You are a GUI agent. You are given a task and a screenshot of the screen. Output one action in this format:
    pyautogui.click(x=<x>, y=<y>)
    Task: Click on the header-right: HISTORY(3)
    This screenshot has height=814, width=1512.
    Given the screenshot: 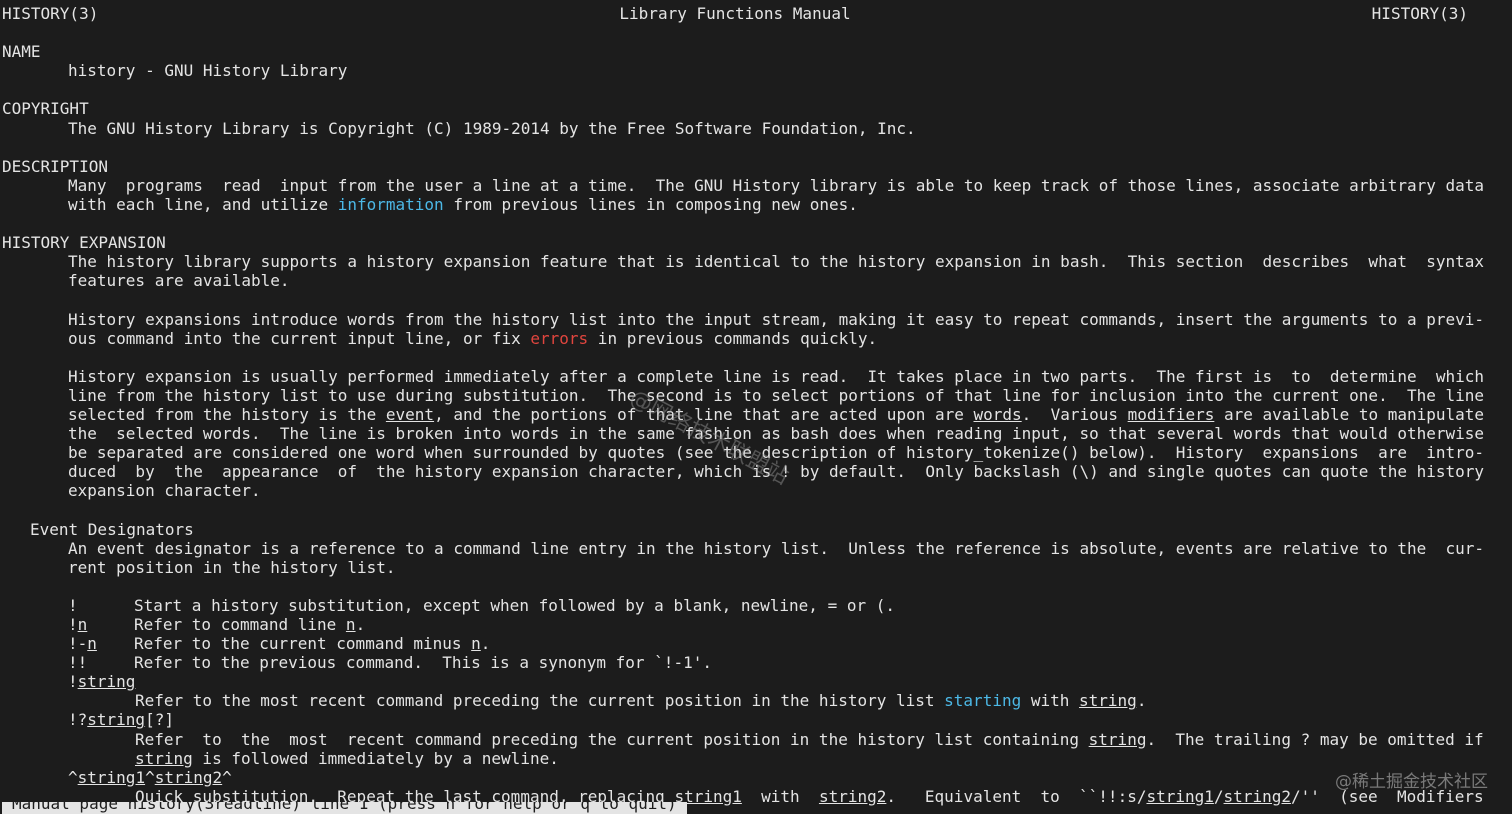 What is the action you would take?
    pyautogui.click(x=1419, y=13)
    